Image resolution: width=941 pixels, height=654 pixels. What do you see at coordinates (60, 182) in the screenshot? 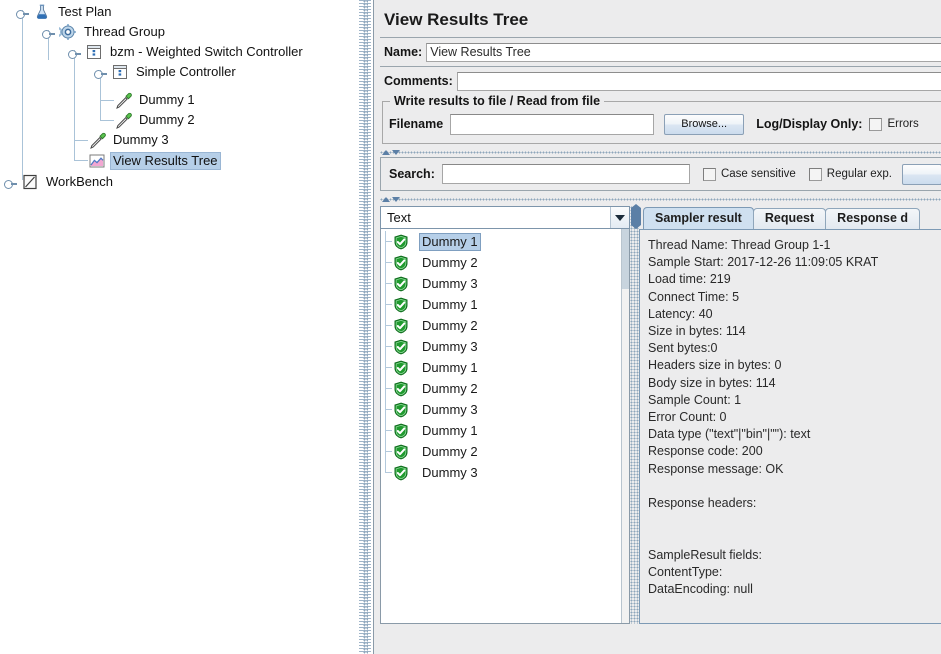
I see `tree-node-workbench: WorkBench` at bounding box center [60, 182].